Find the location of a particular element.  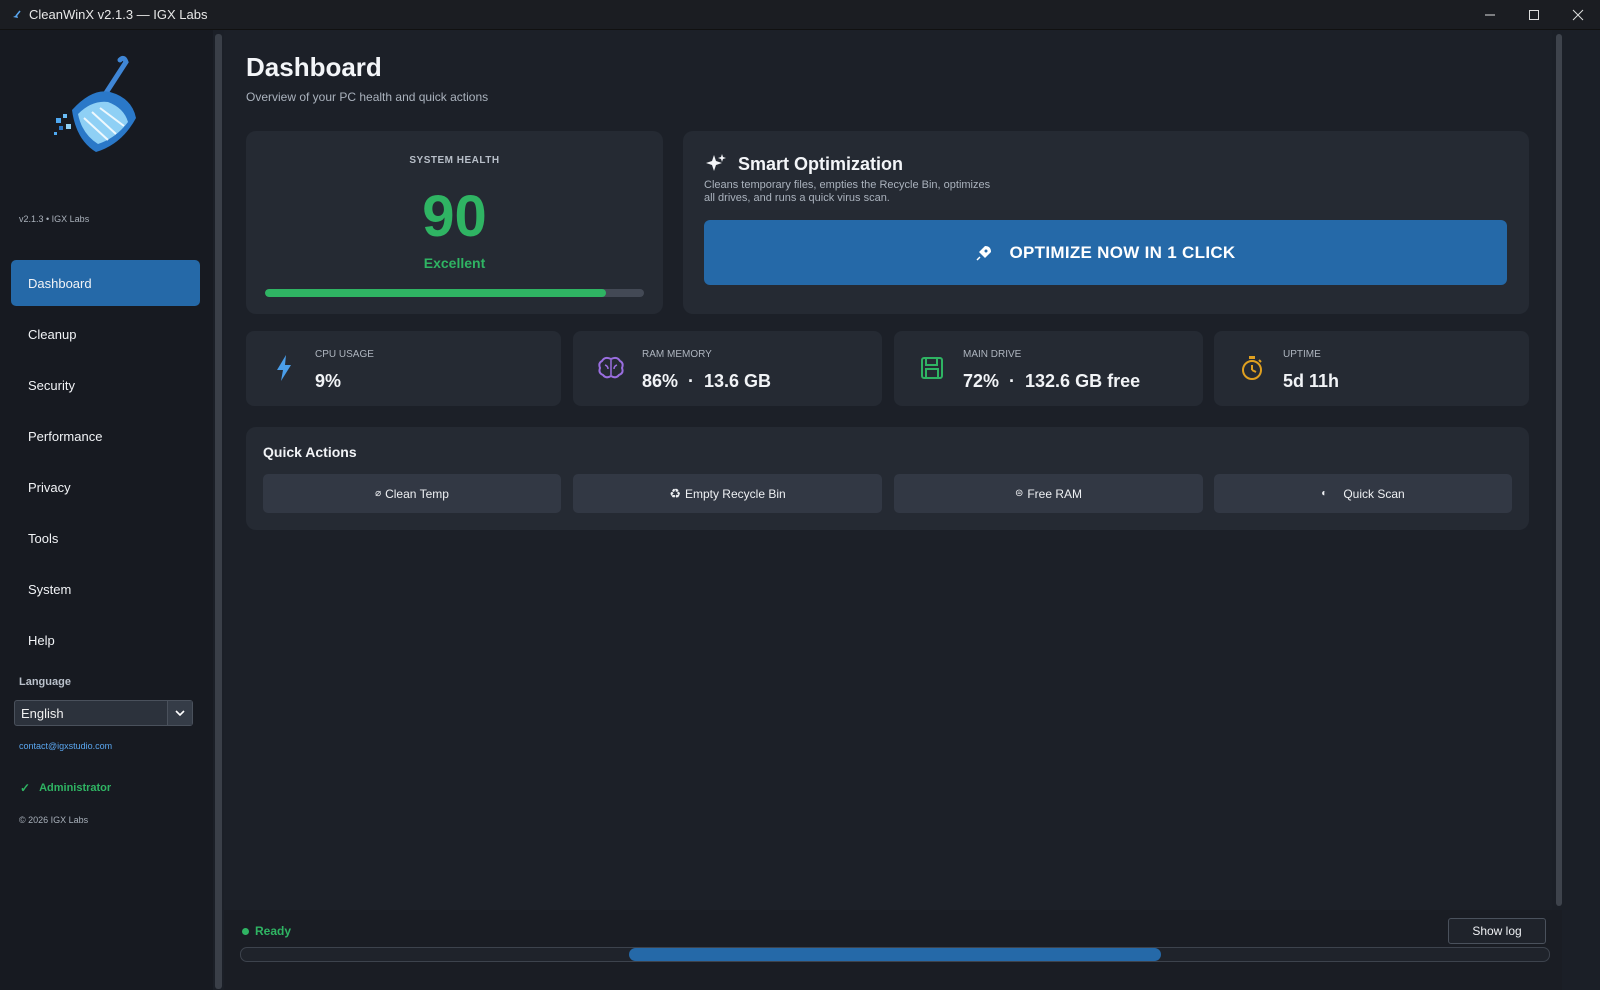

health-rating: Excellent is located at coordinates (454, 263).